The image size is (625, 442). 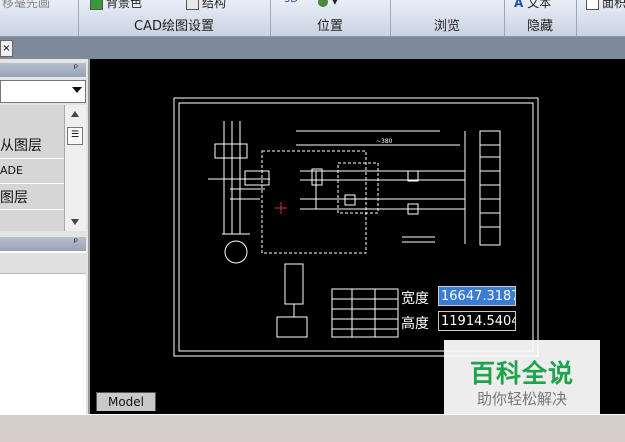 I want to click on ribbon-toolbar: 移毫先画 背景色 结构 CAD绘图设置 3D ▾ 位置 浏览 A文本 隐藏 面积, so click(x=312, y=18).